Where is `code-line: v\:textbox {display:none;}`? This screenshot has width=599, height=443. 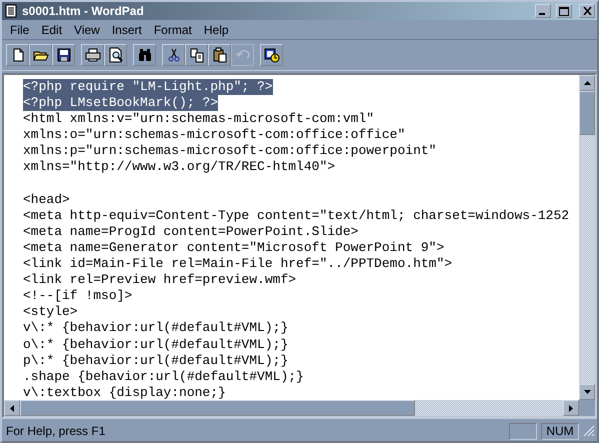 code-line: v\:textbox {display:none;} is located at coordinates (124, 392).